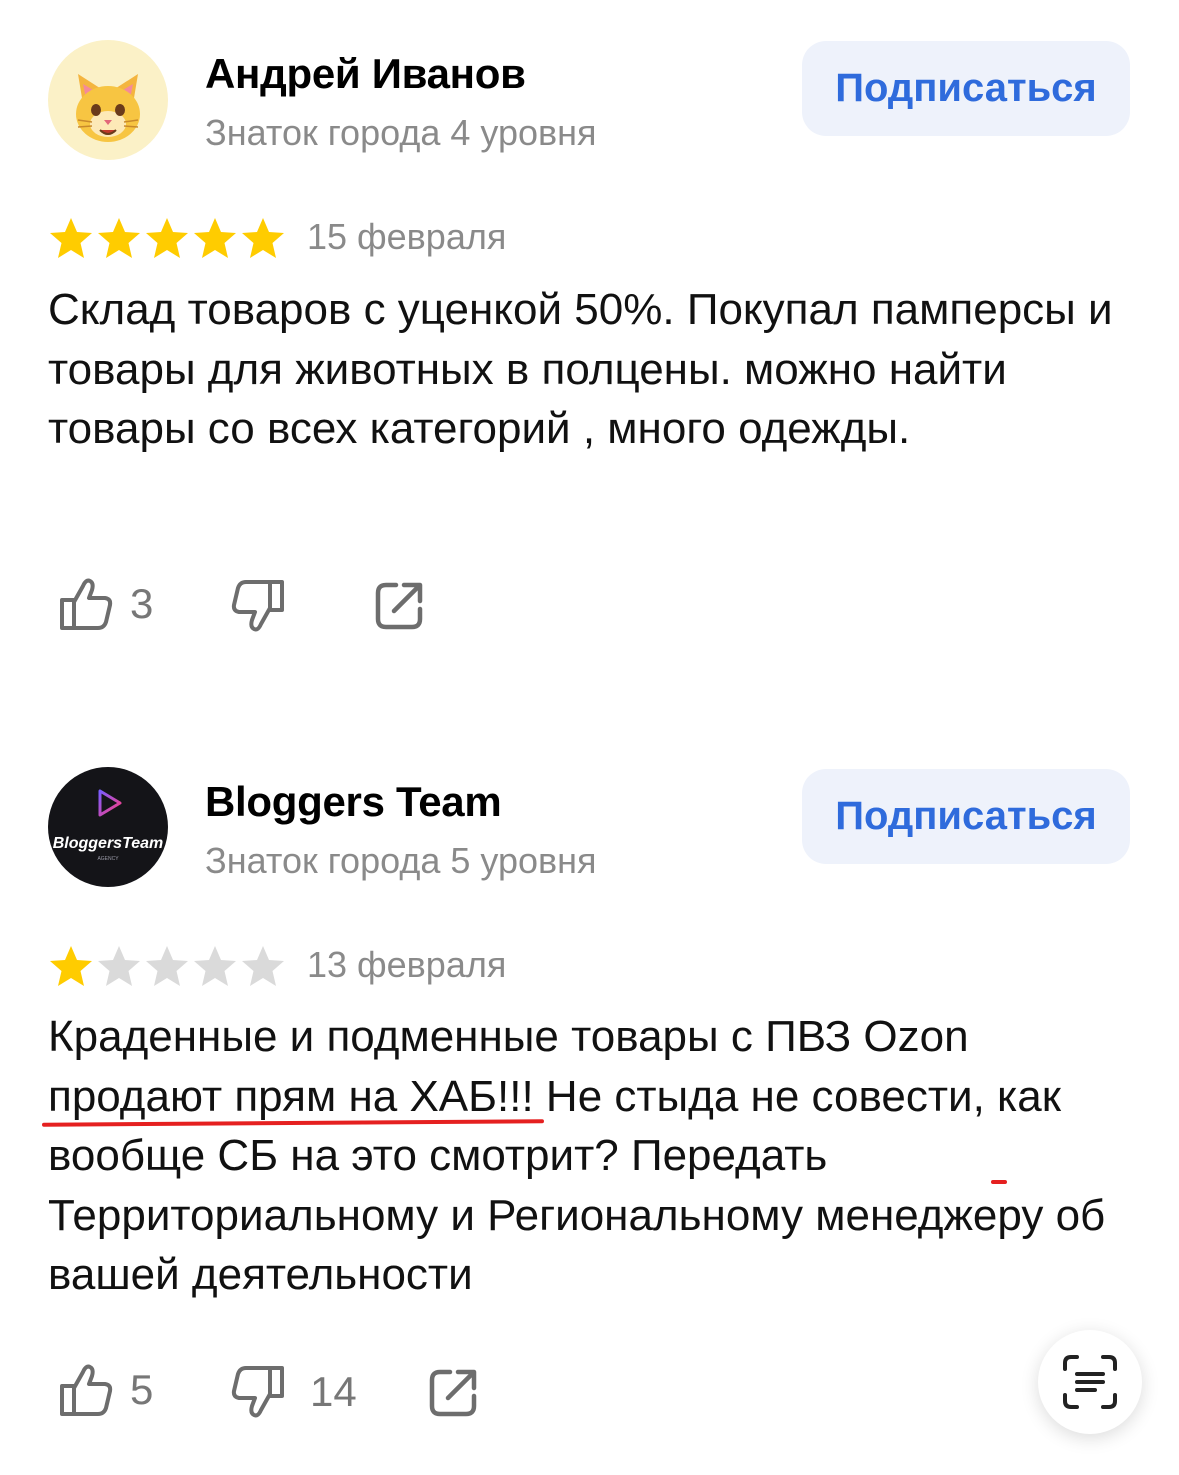 This screenshot has height=1475, width=1179. Describe the element at coordinates (108, 859) in the screenshot. I see `svg-text: AGENCY` at that location.